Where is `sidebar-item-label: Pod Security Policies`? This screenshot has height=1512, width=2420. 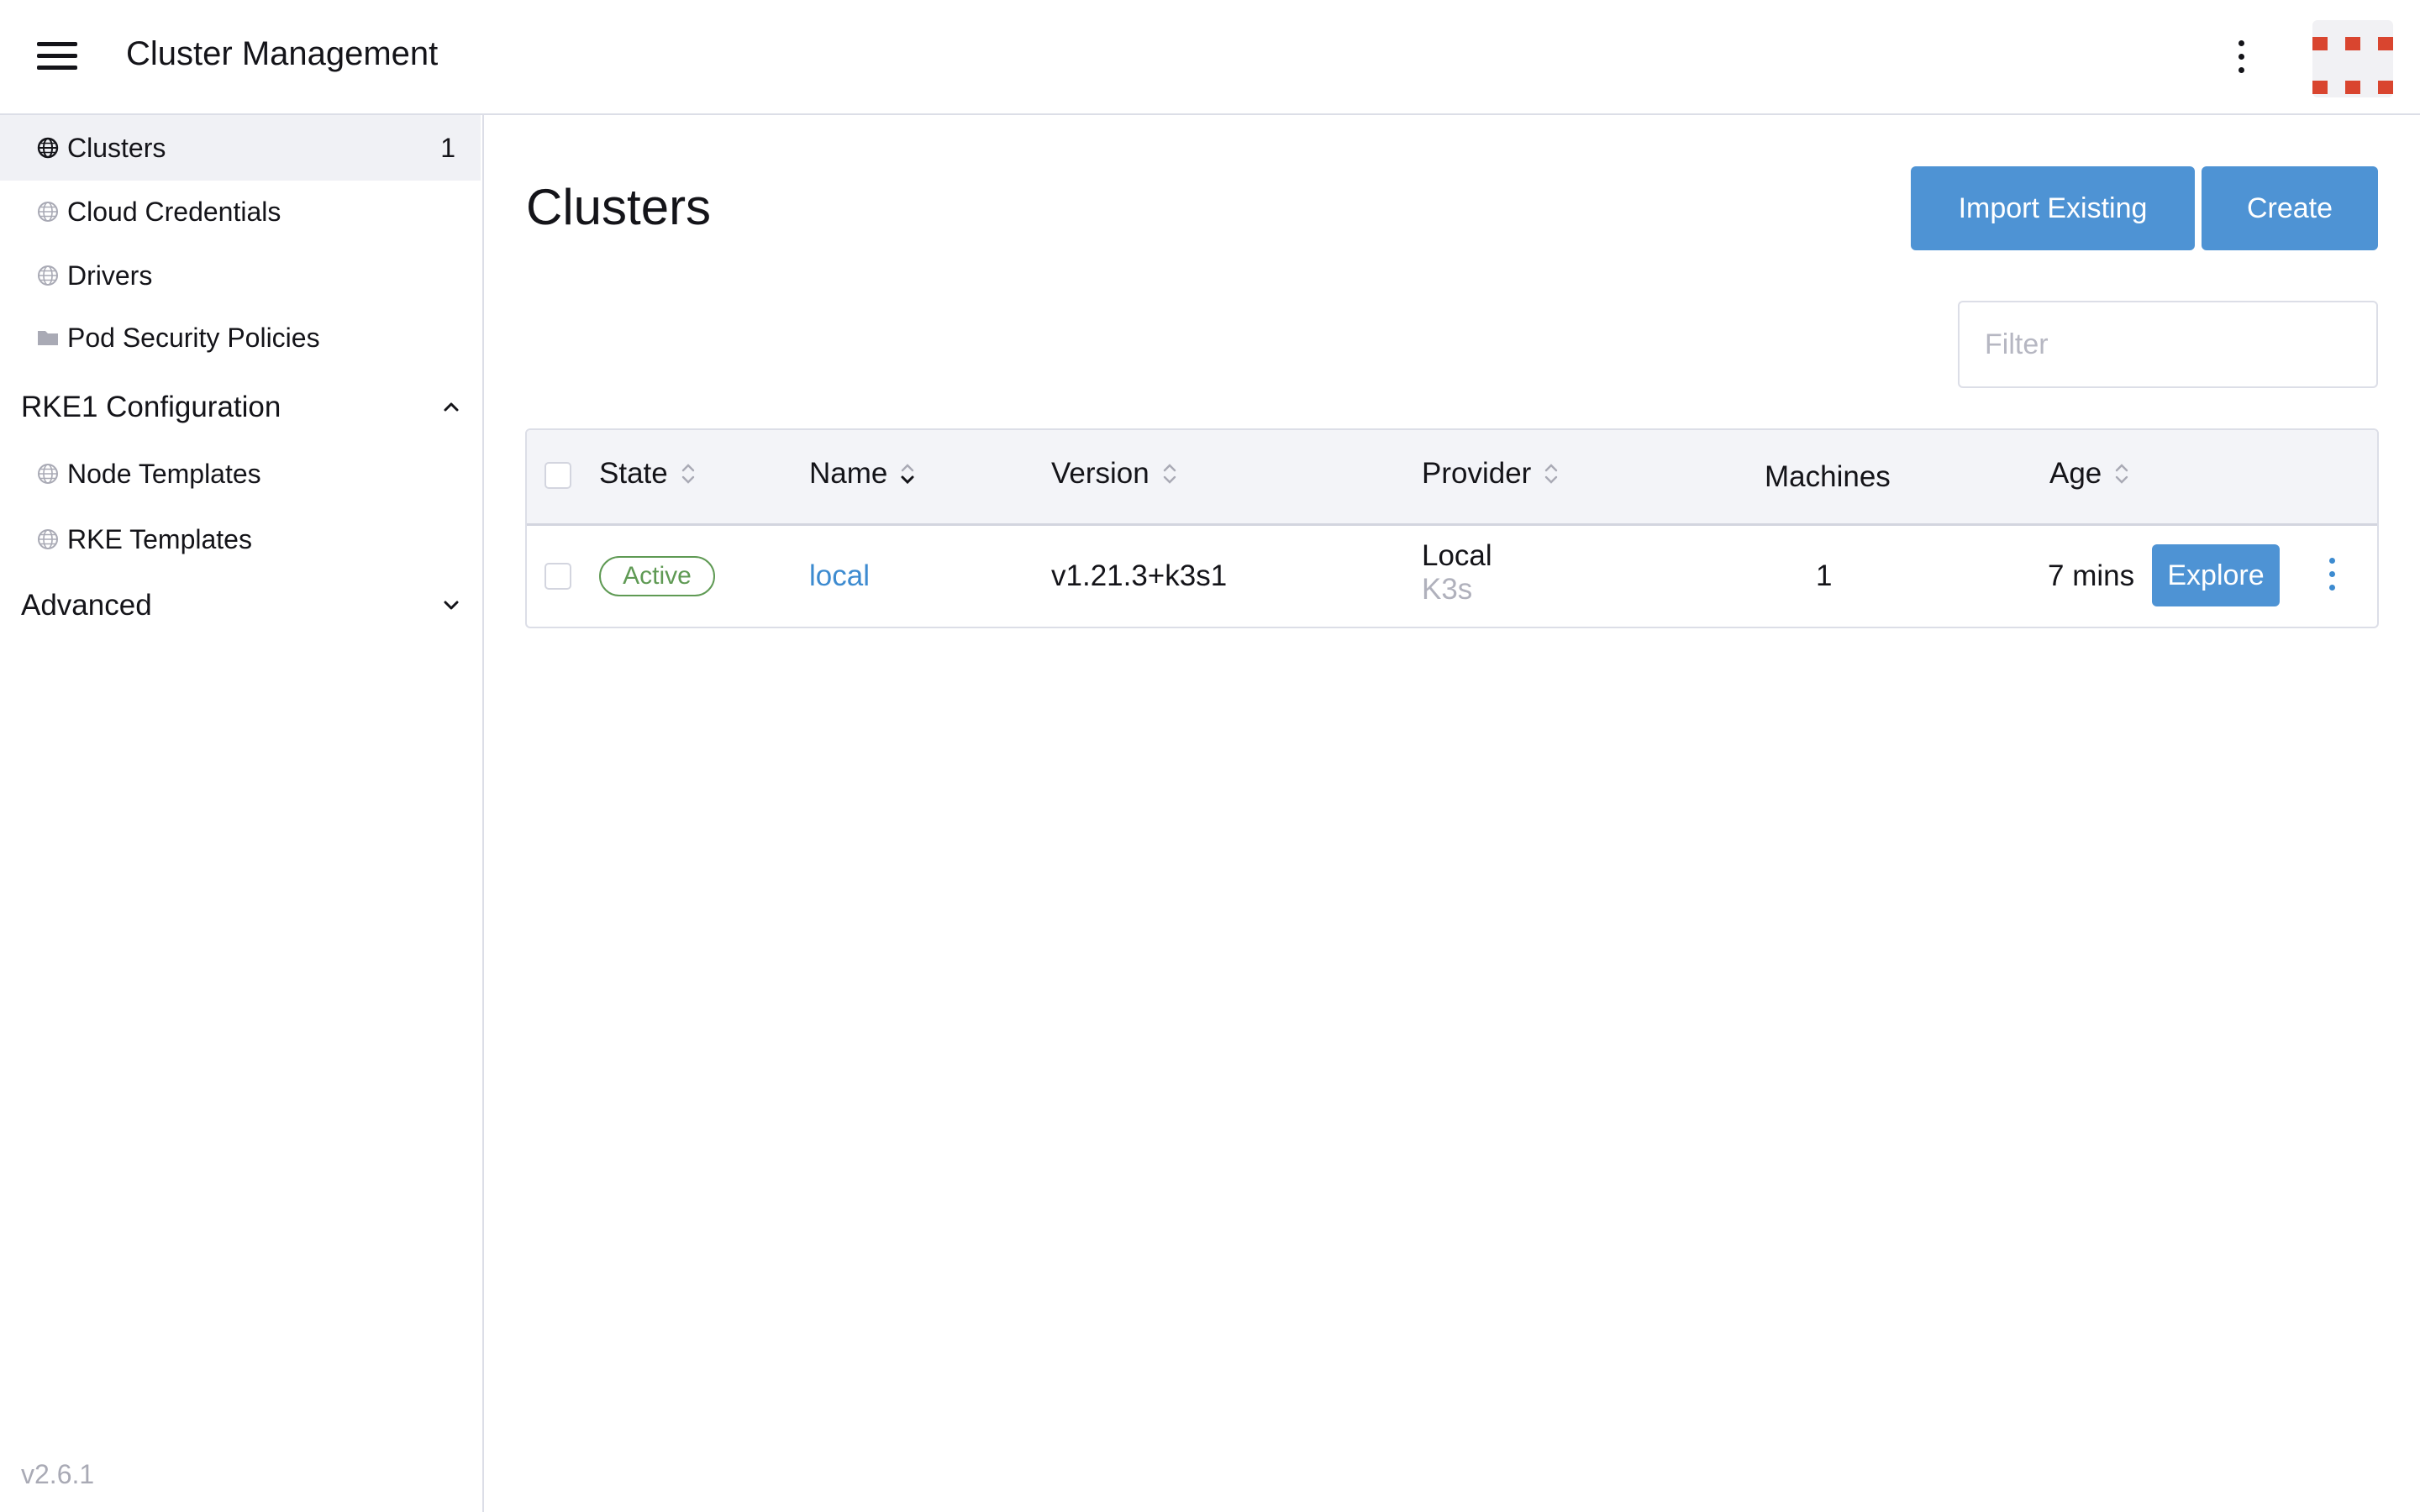 sidebar-item-label: Pod Security Policies is located at coordinates (193, 337).